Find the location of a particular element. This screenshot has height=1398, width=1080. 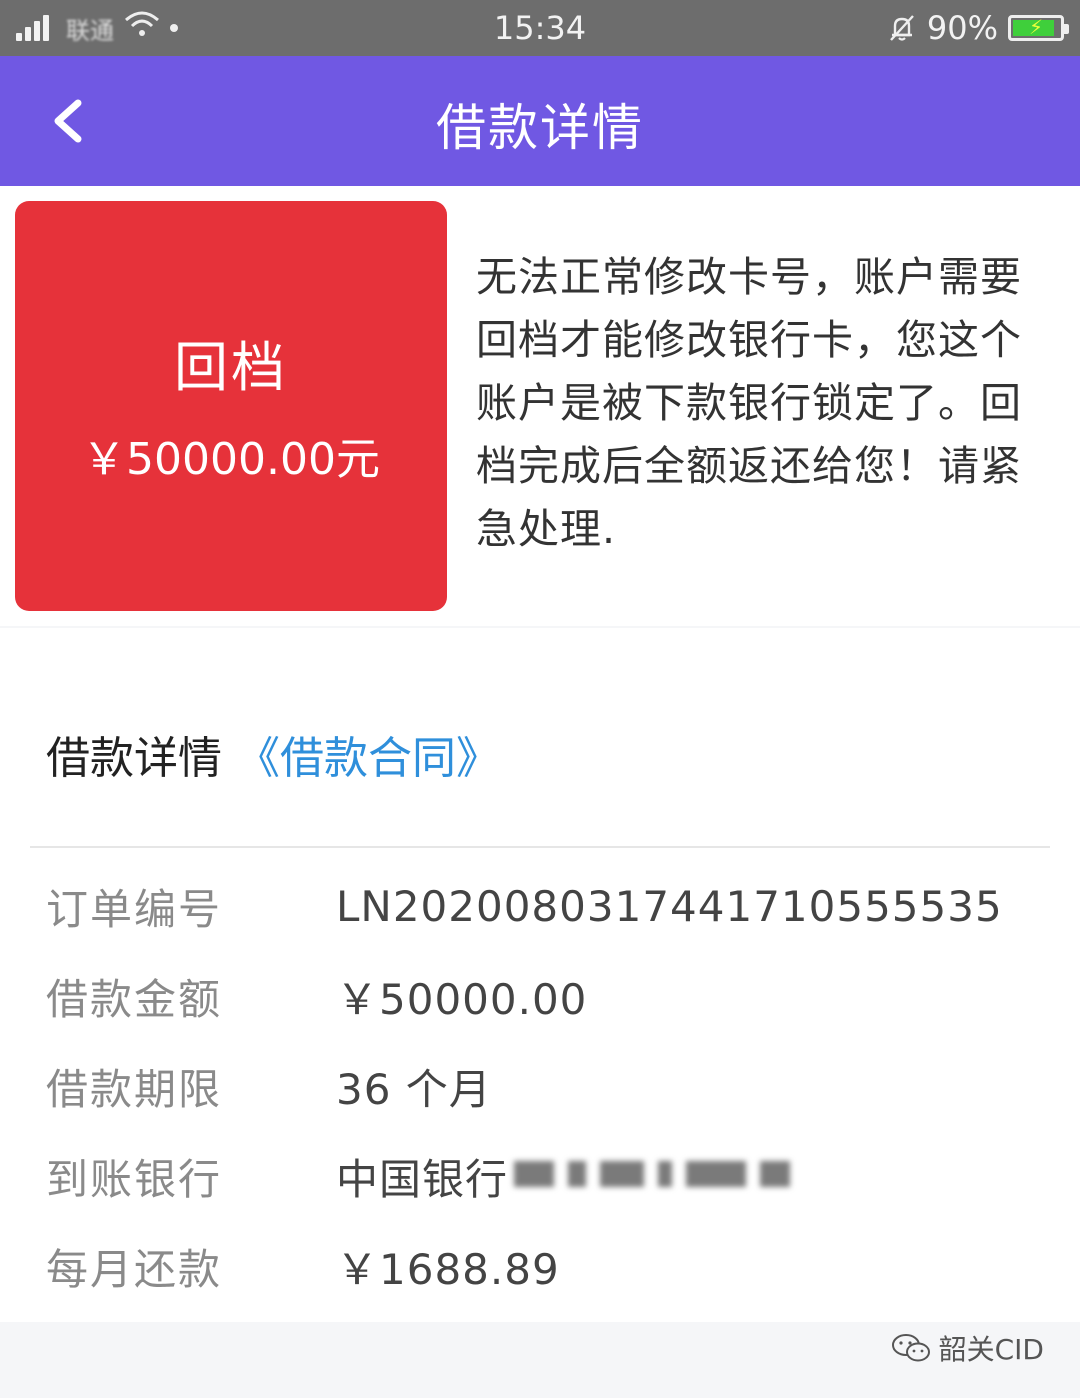

watermark: 韶关CID is located at coordinates (967, 1348).